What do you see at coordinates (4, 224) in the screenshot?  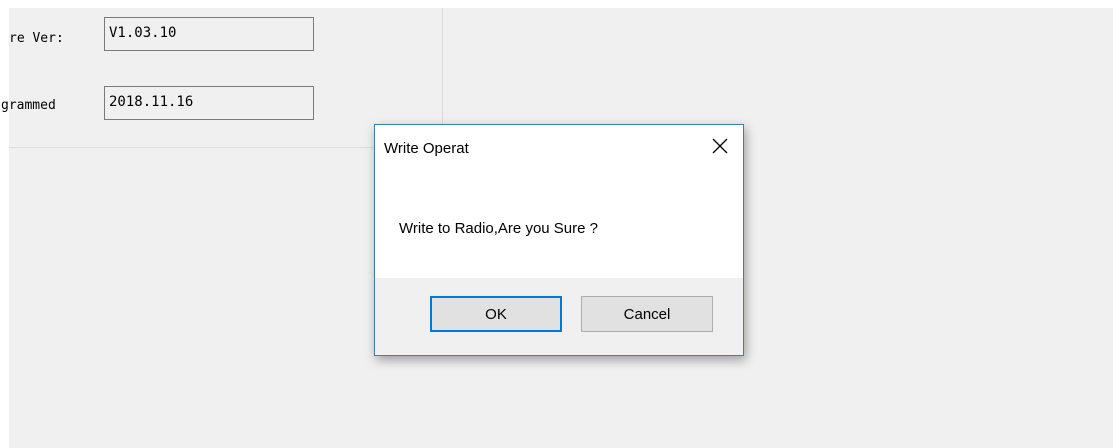 I see `left-margin` at bounding box center [4, 224].